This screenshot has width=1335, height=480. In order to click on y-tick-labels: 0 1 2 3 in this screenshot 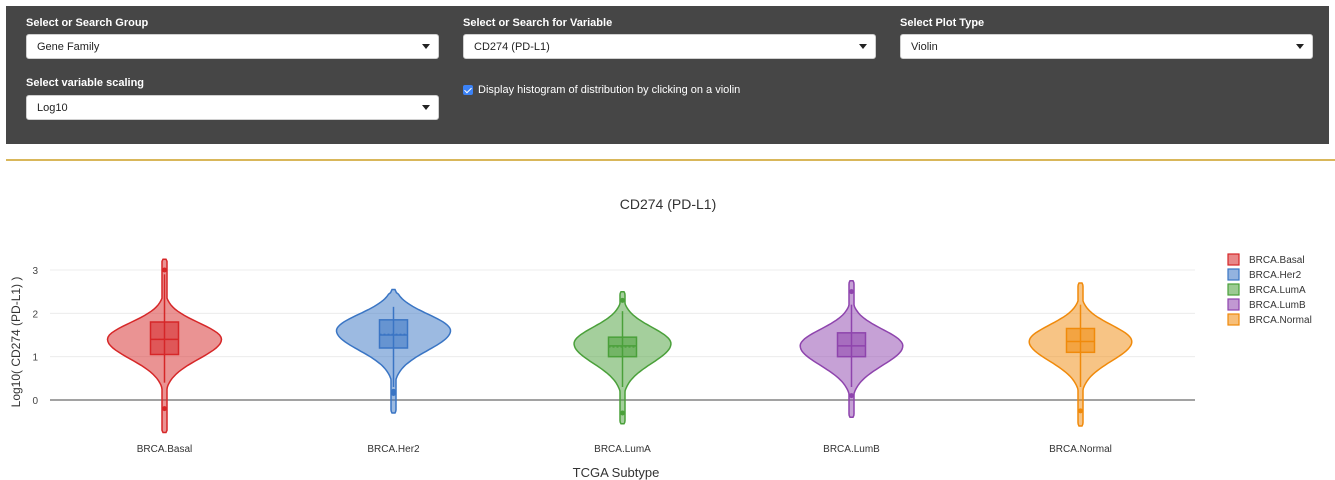, I will do `click(35, 336)`.